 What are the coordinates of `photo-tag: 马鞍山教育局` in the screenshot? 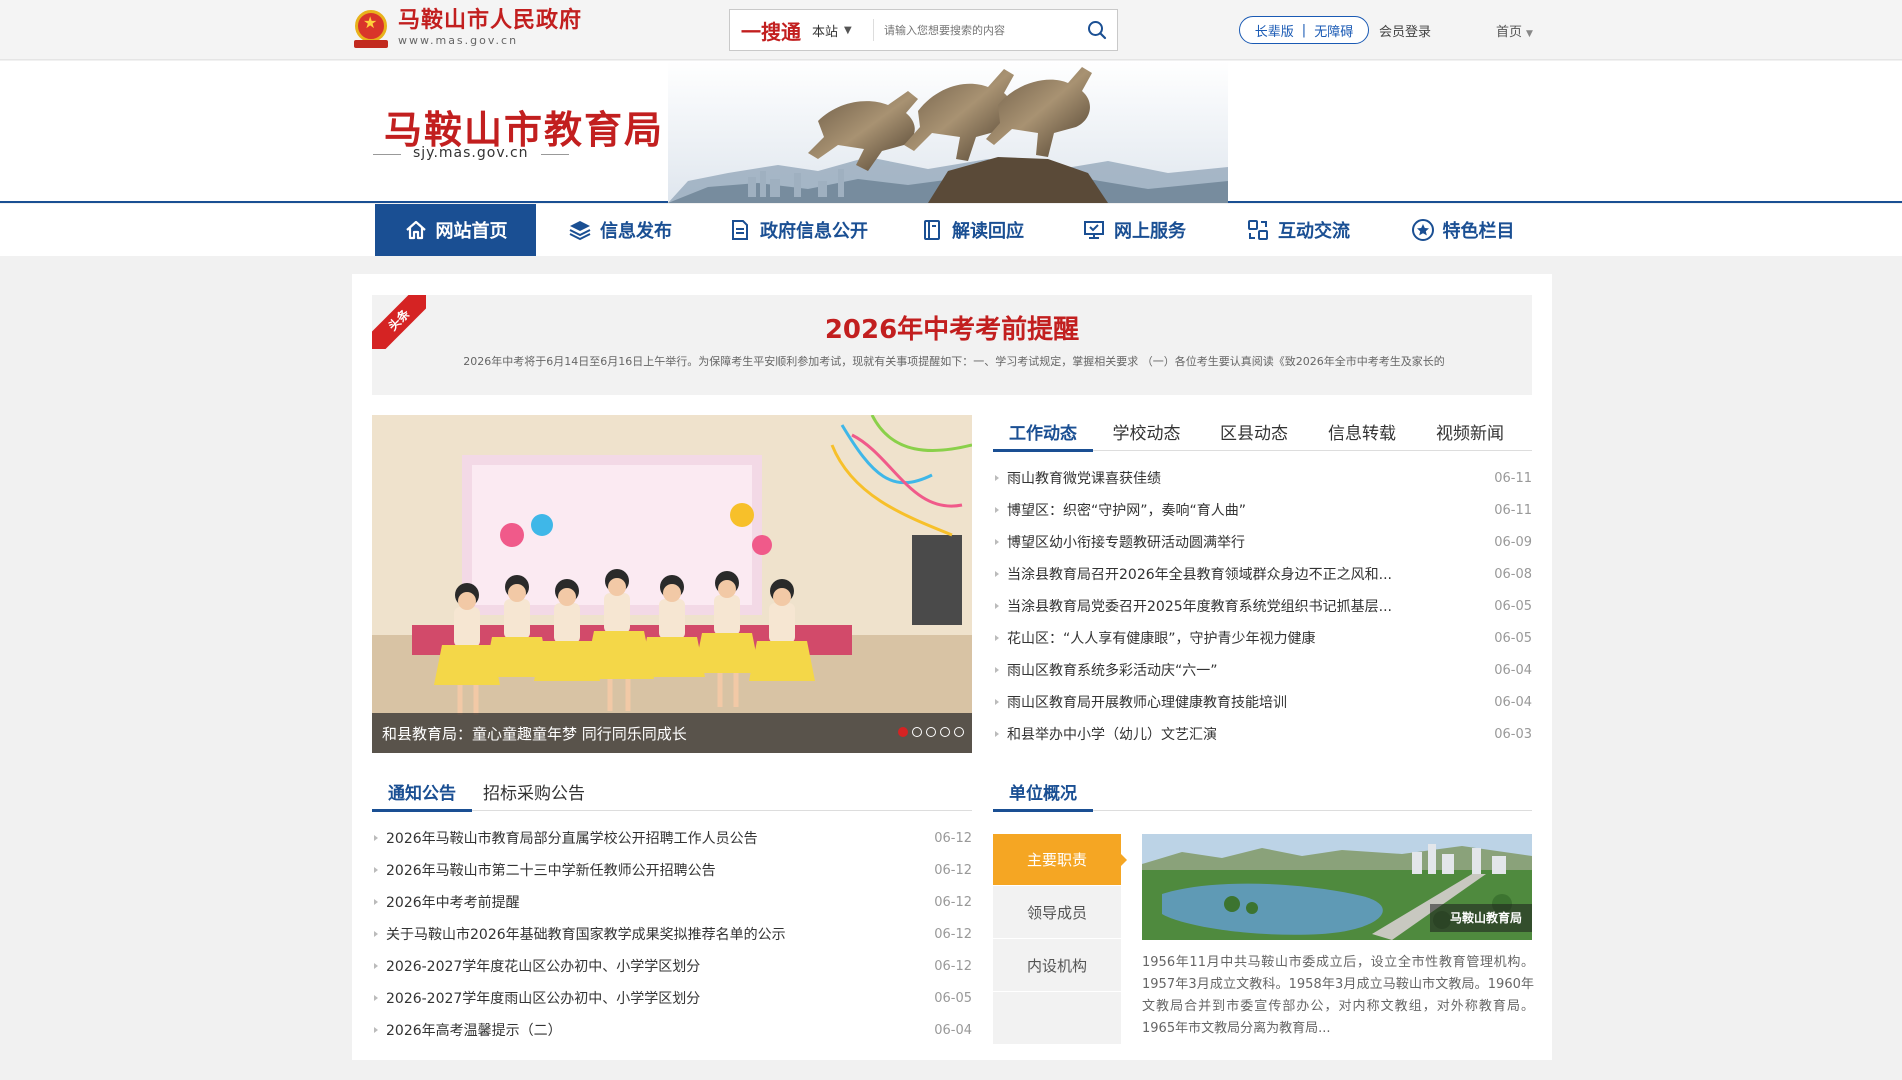 It's located at (1480, 918).